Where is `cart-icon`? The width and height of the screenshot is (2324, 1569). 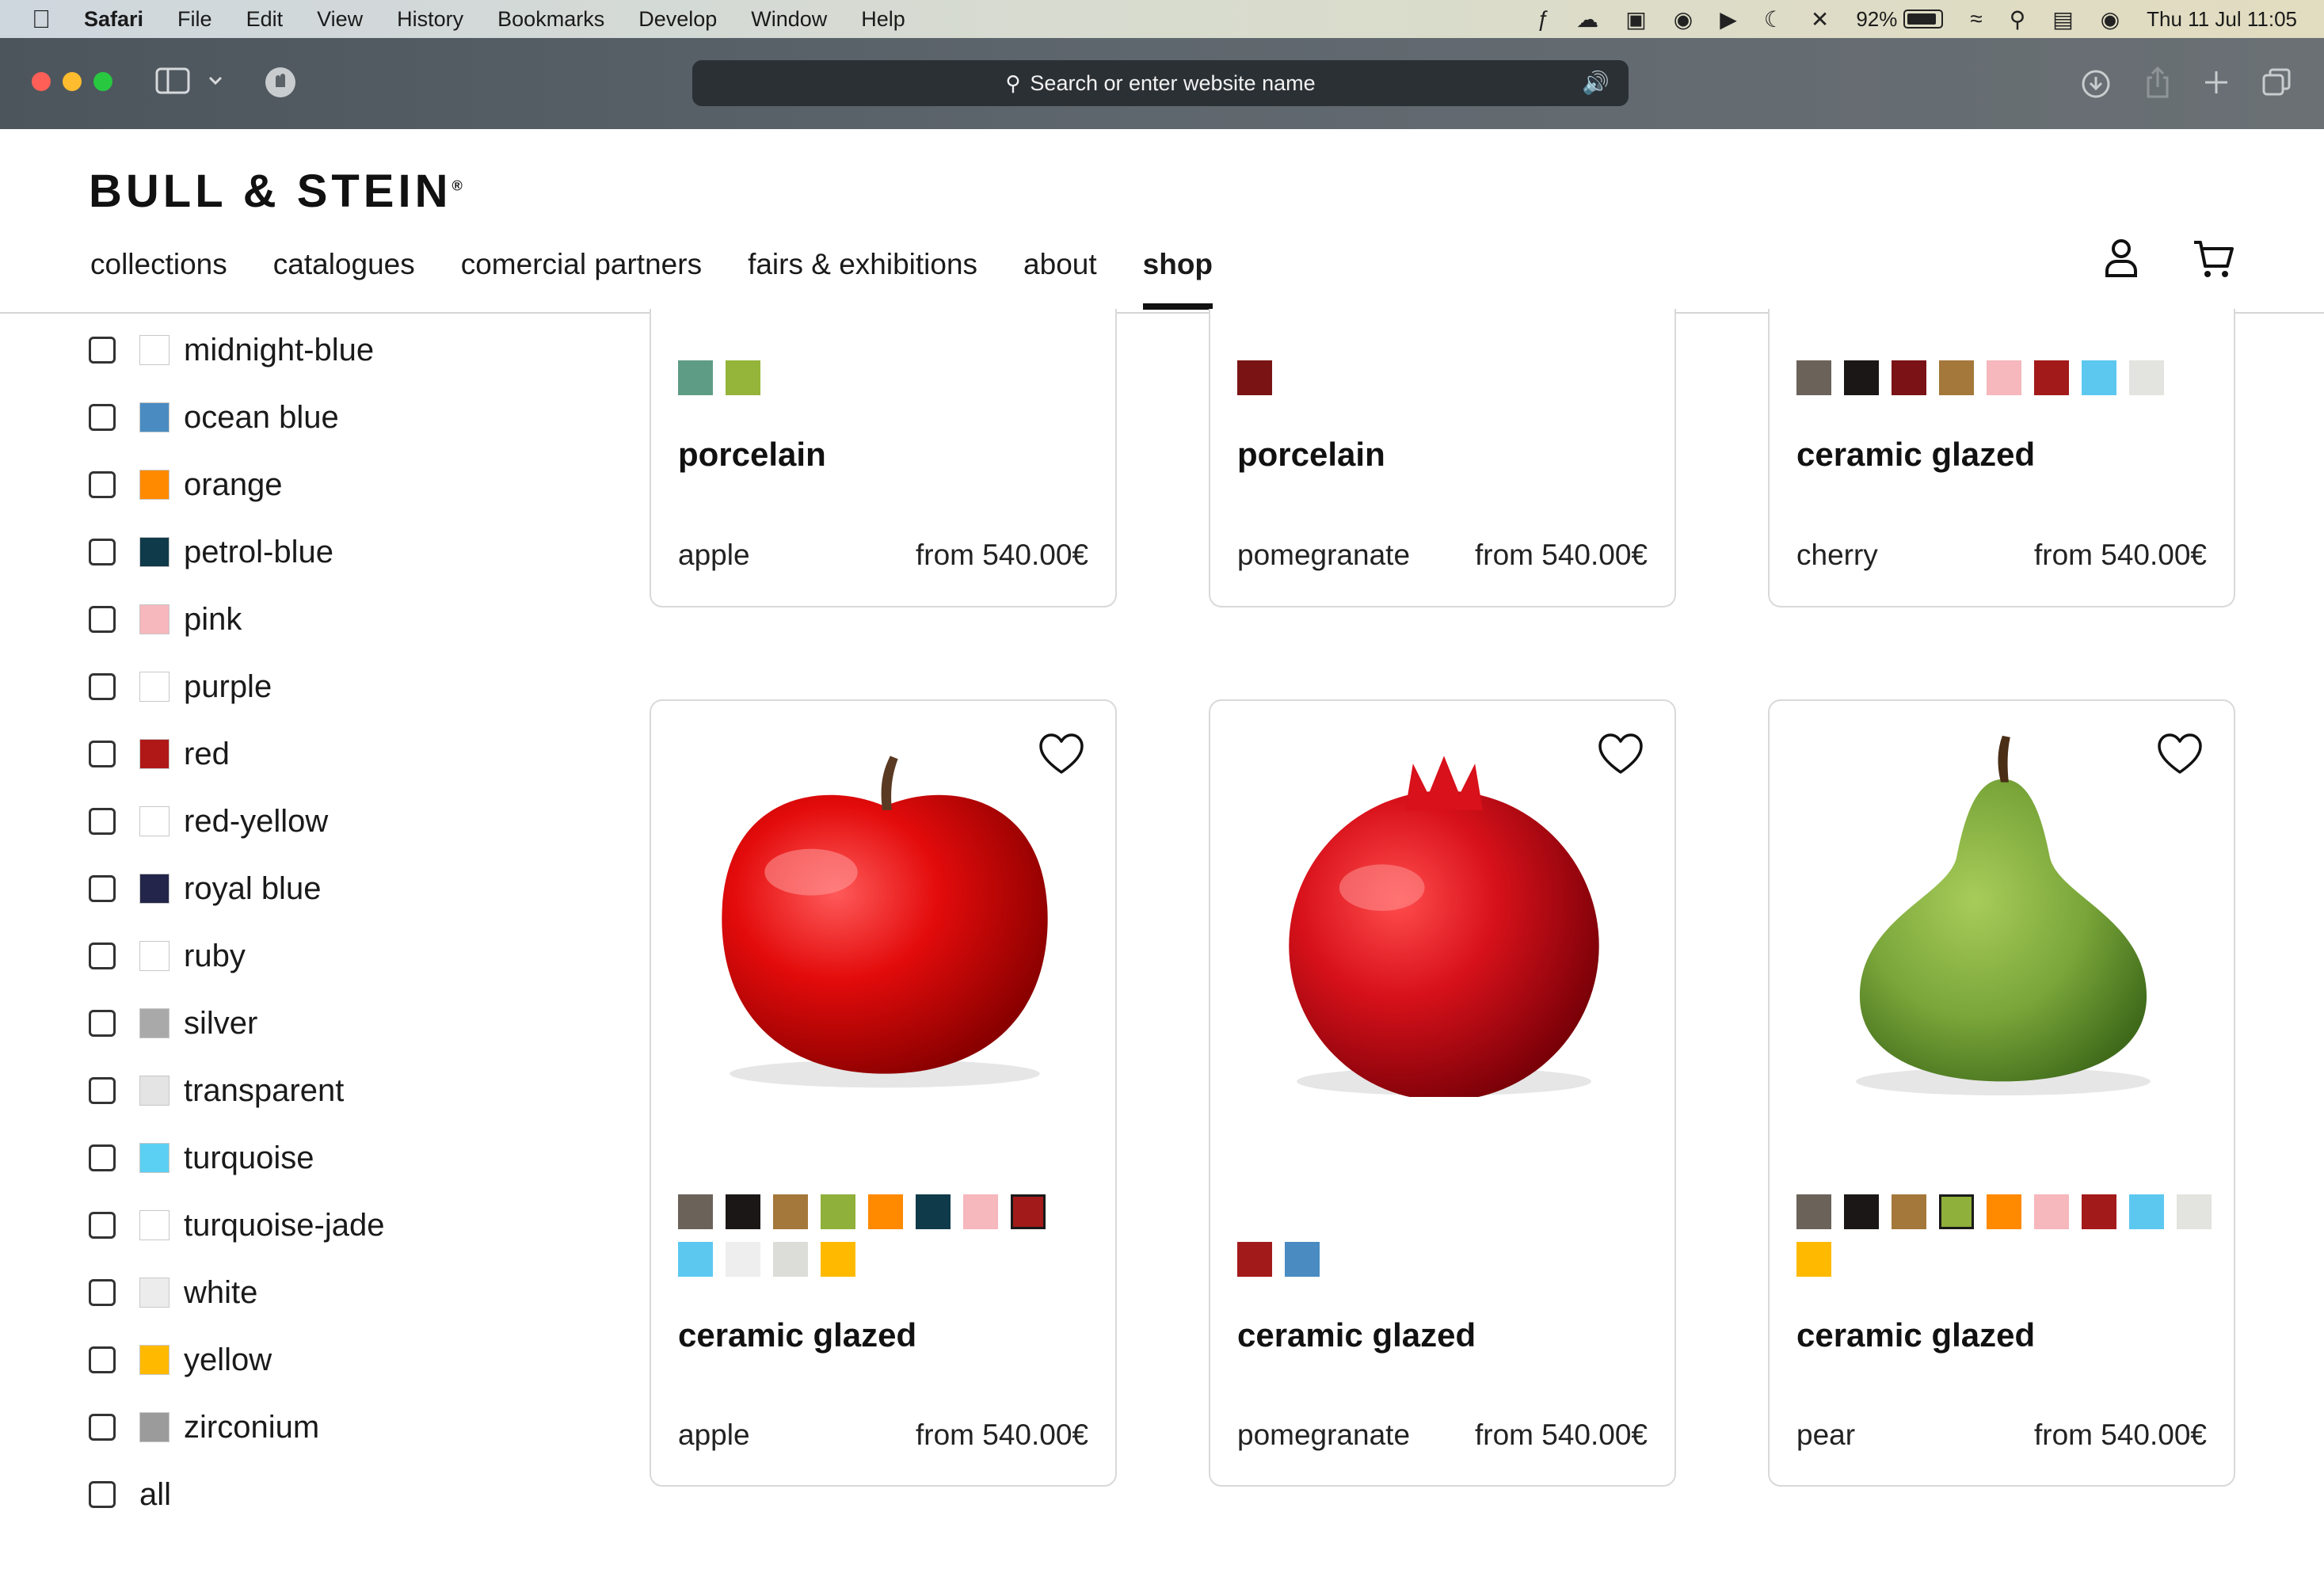 cart-icon is located at coordinates (2213, 258).